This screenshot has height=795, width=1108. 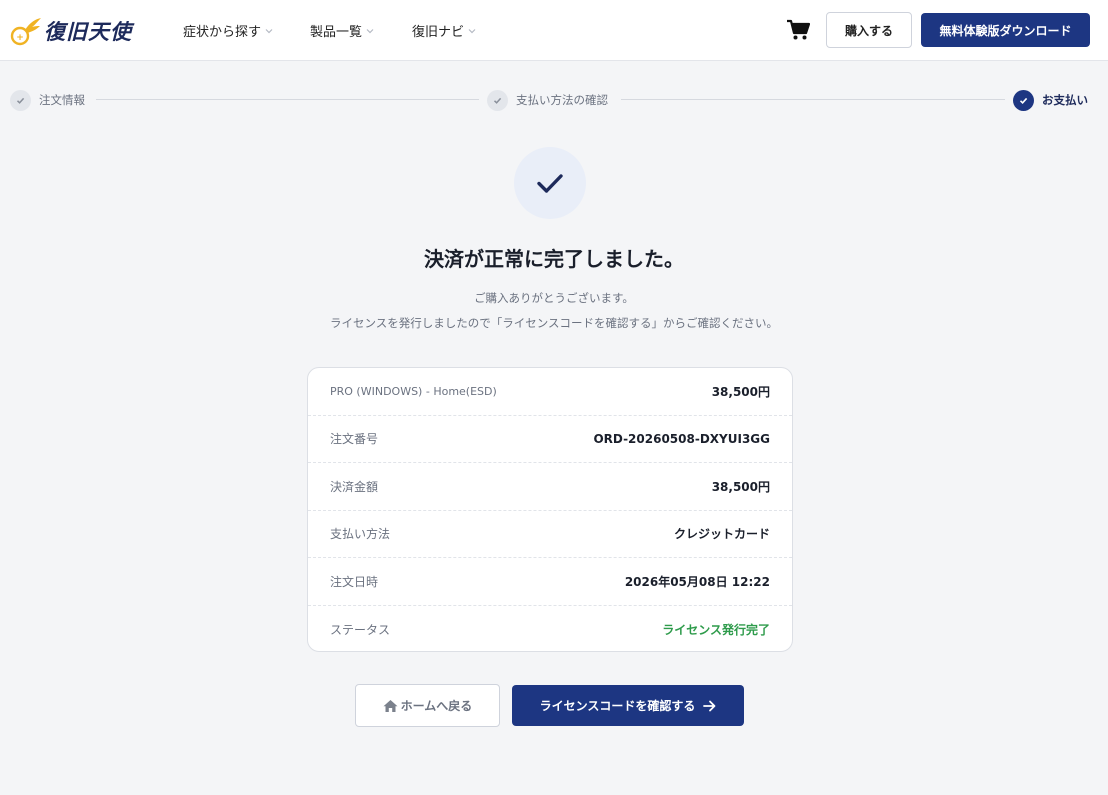 What do you see at coordinates (62, 100) in the screenshot?
I see `step-label: 注文情報` at bounding box center [62, 100].